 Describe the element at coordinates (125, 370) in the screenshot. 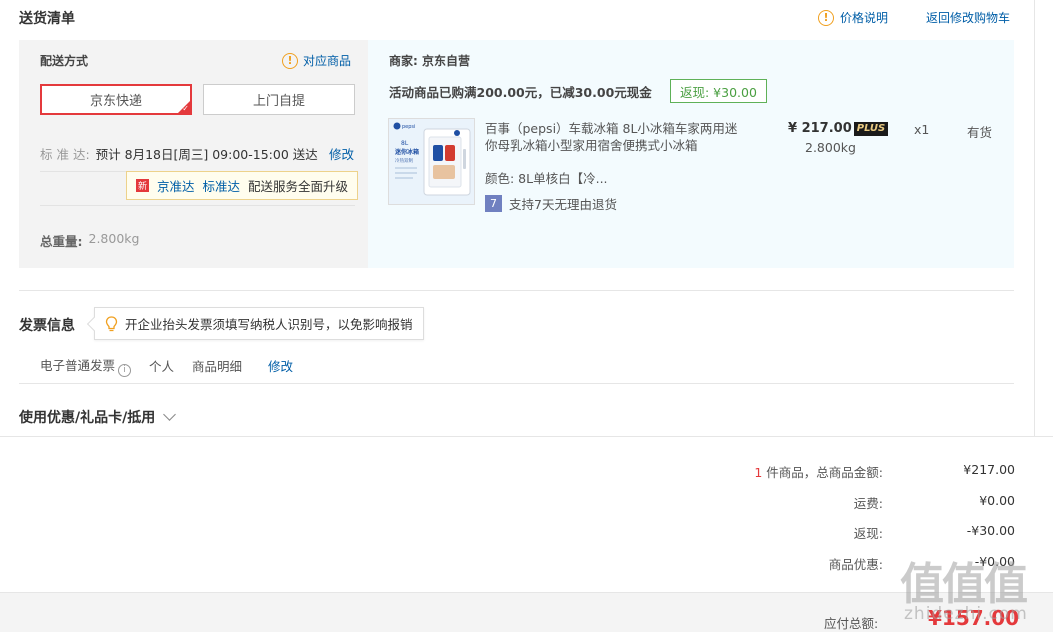

I see `info-icon: i` at that location.